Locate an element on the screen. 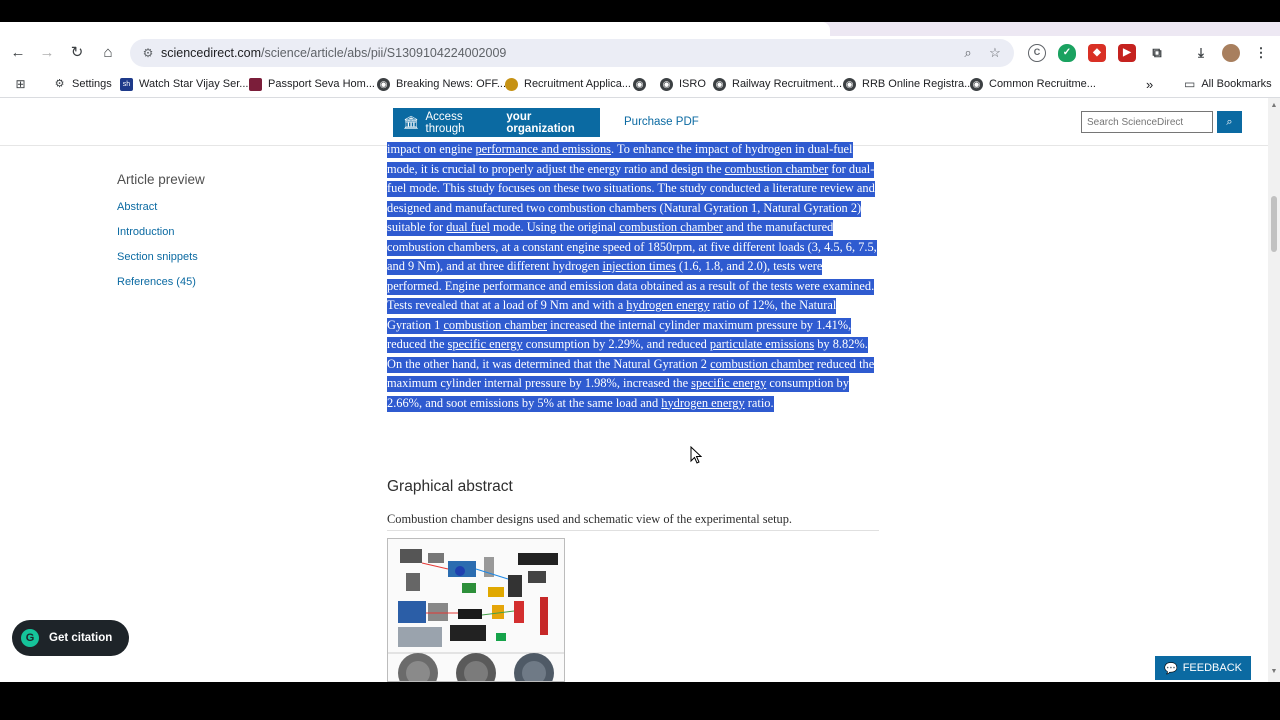 This screenshot has width=1280, height=720. chat-bubble-icon: 💬 is located at coordinates (1171, 668).